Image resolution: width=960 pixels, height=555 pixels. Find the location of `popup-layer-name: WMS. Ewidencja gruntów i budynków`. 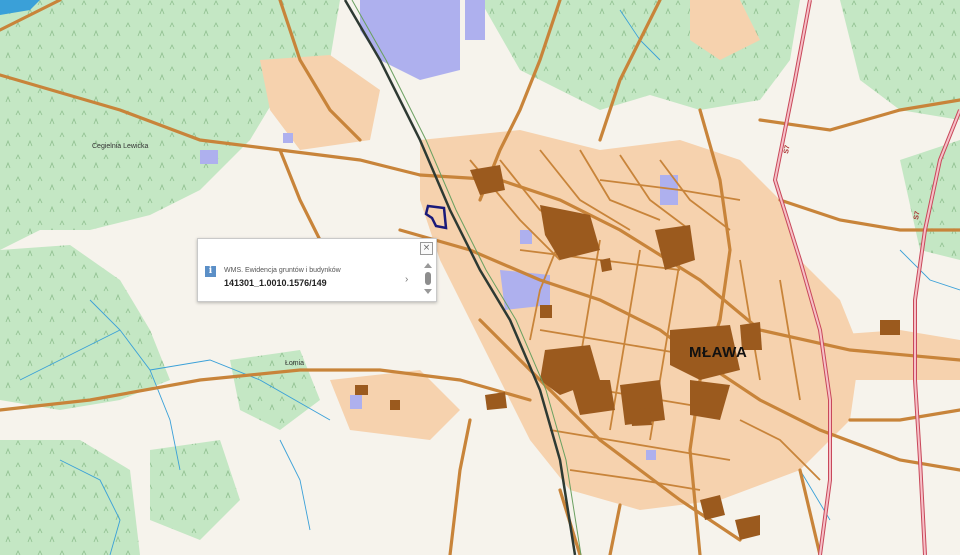

popup-layer-name: WMS. Ewidencja gruntów i budynków is located at coordinates (282, 270).